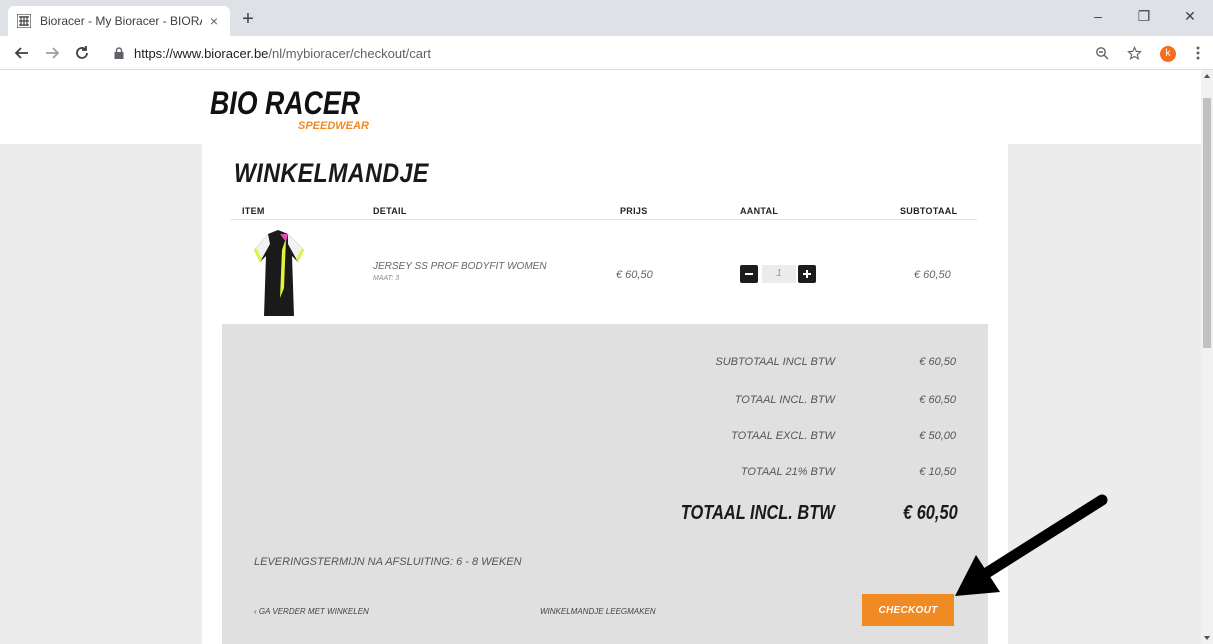 Image resolution: width=1213 pixels, height=644 pixels. What do you see at coordinates (331, 173) in the screenshot?
I see `page-title: WINKELMANDJE` at bounding box center [331, 173].